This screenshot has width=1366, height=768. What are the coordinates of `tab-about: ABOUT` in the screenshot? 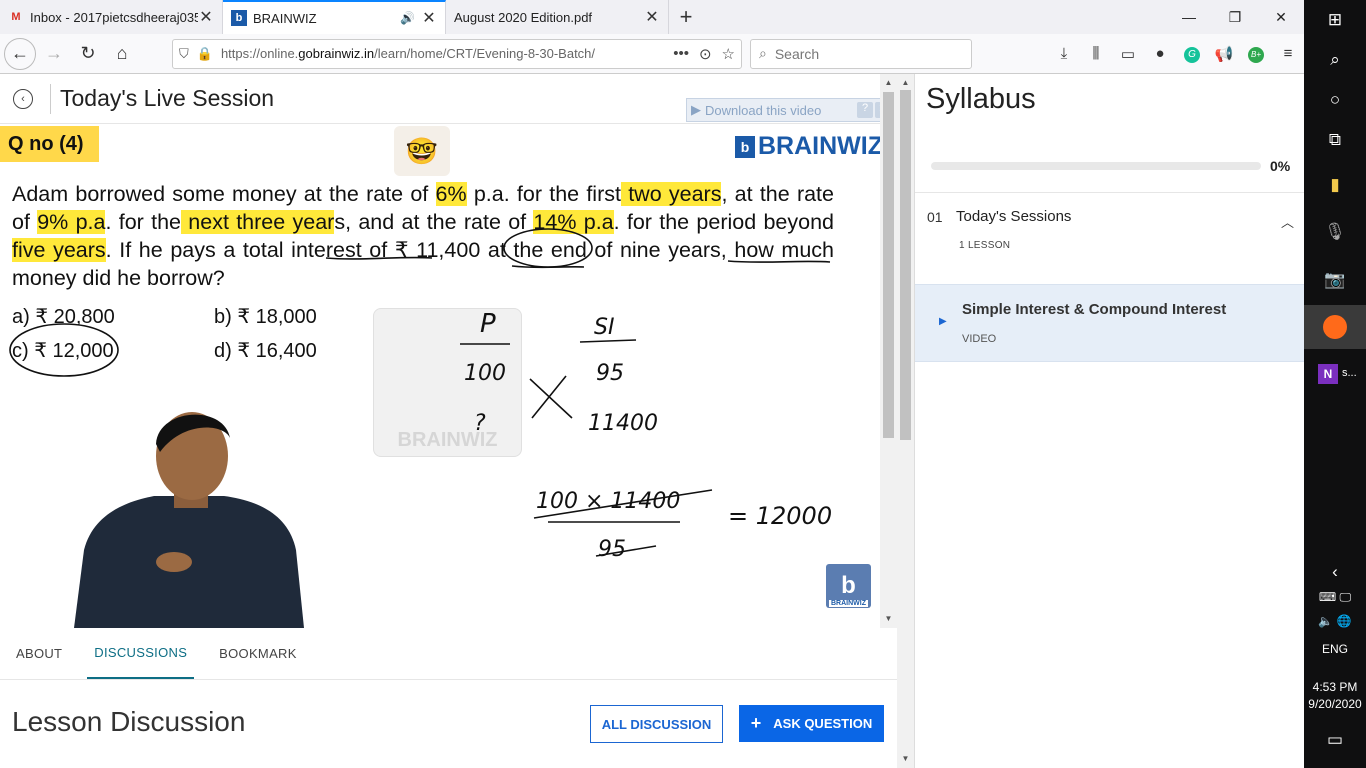 It's located at (39, 653).